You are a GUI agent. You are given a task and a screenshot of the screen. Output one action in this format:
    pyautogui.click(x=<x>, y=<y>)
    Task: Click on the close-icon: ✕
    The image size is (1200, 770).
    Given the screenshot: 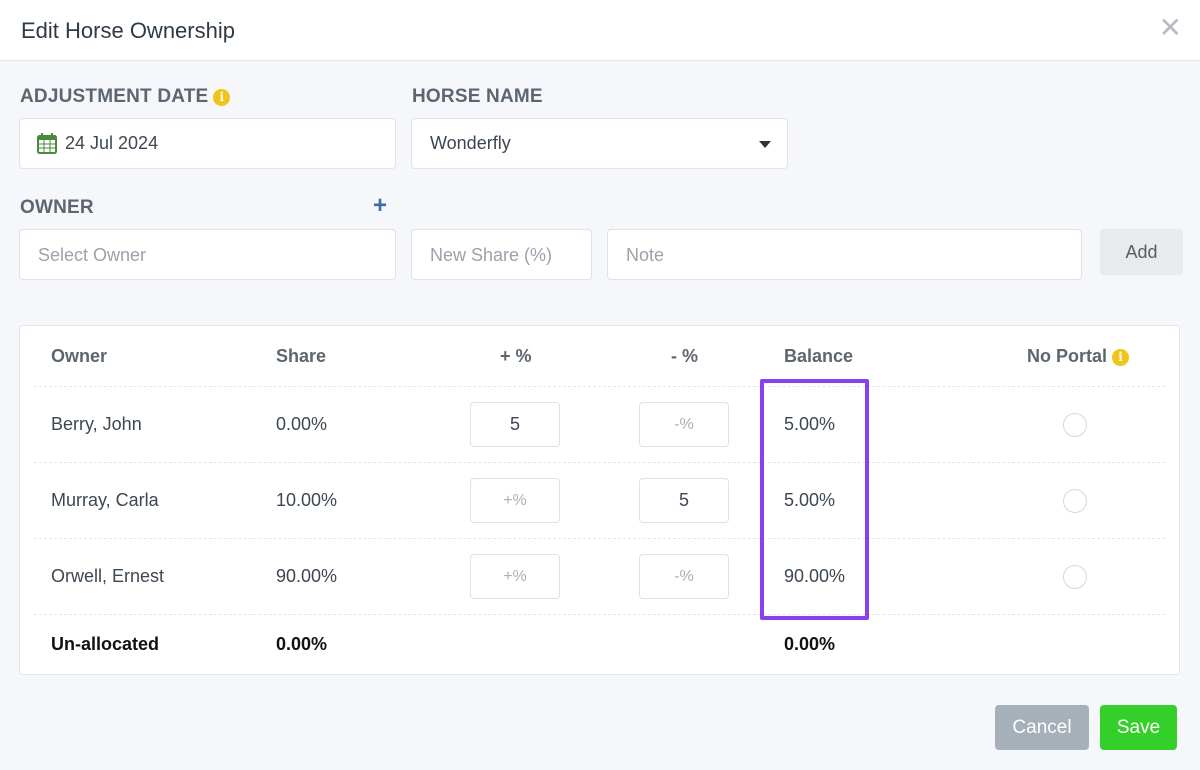 What is the action you would take?
    pyautogui.click(x=1170, y=28)
    